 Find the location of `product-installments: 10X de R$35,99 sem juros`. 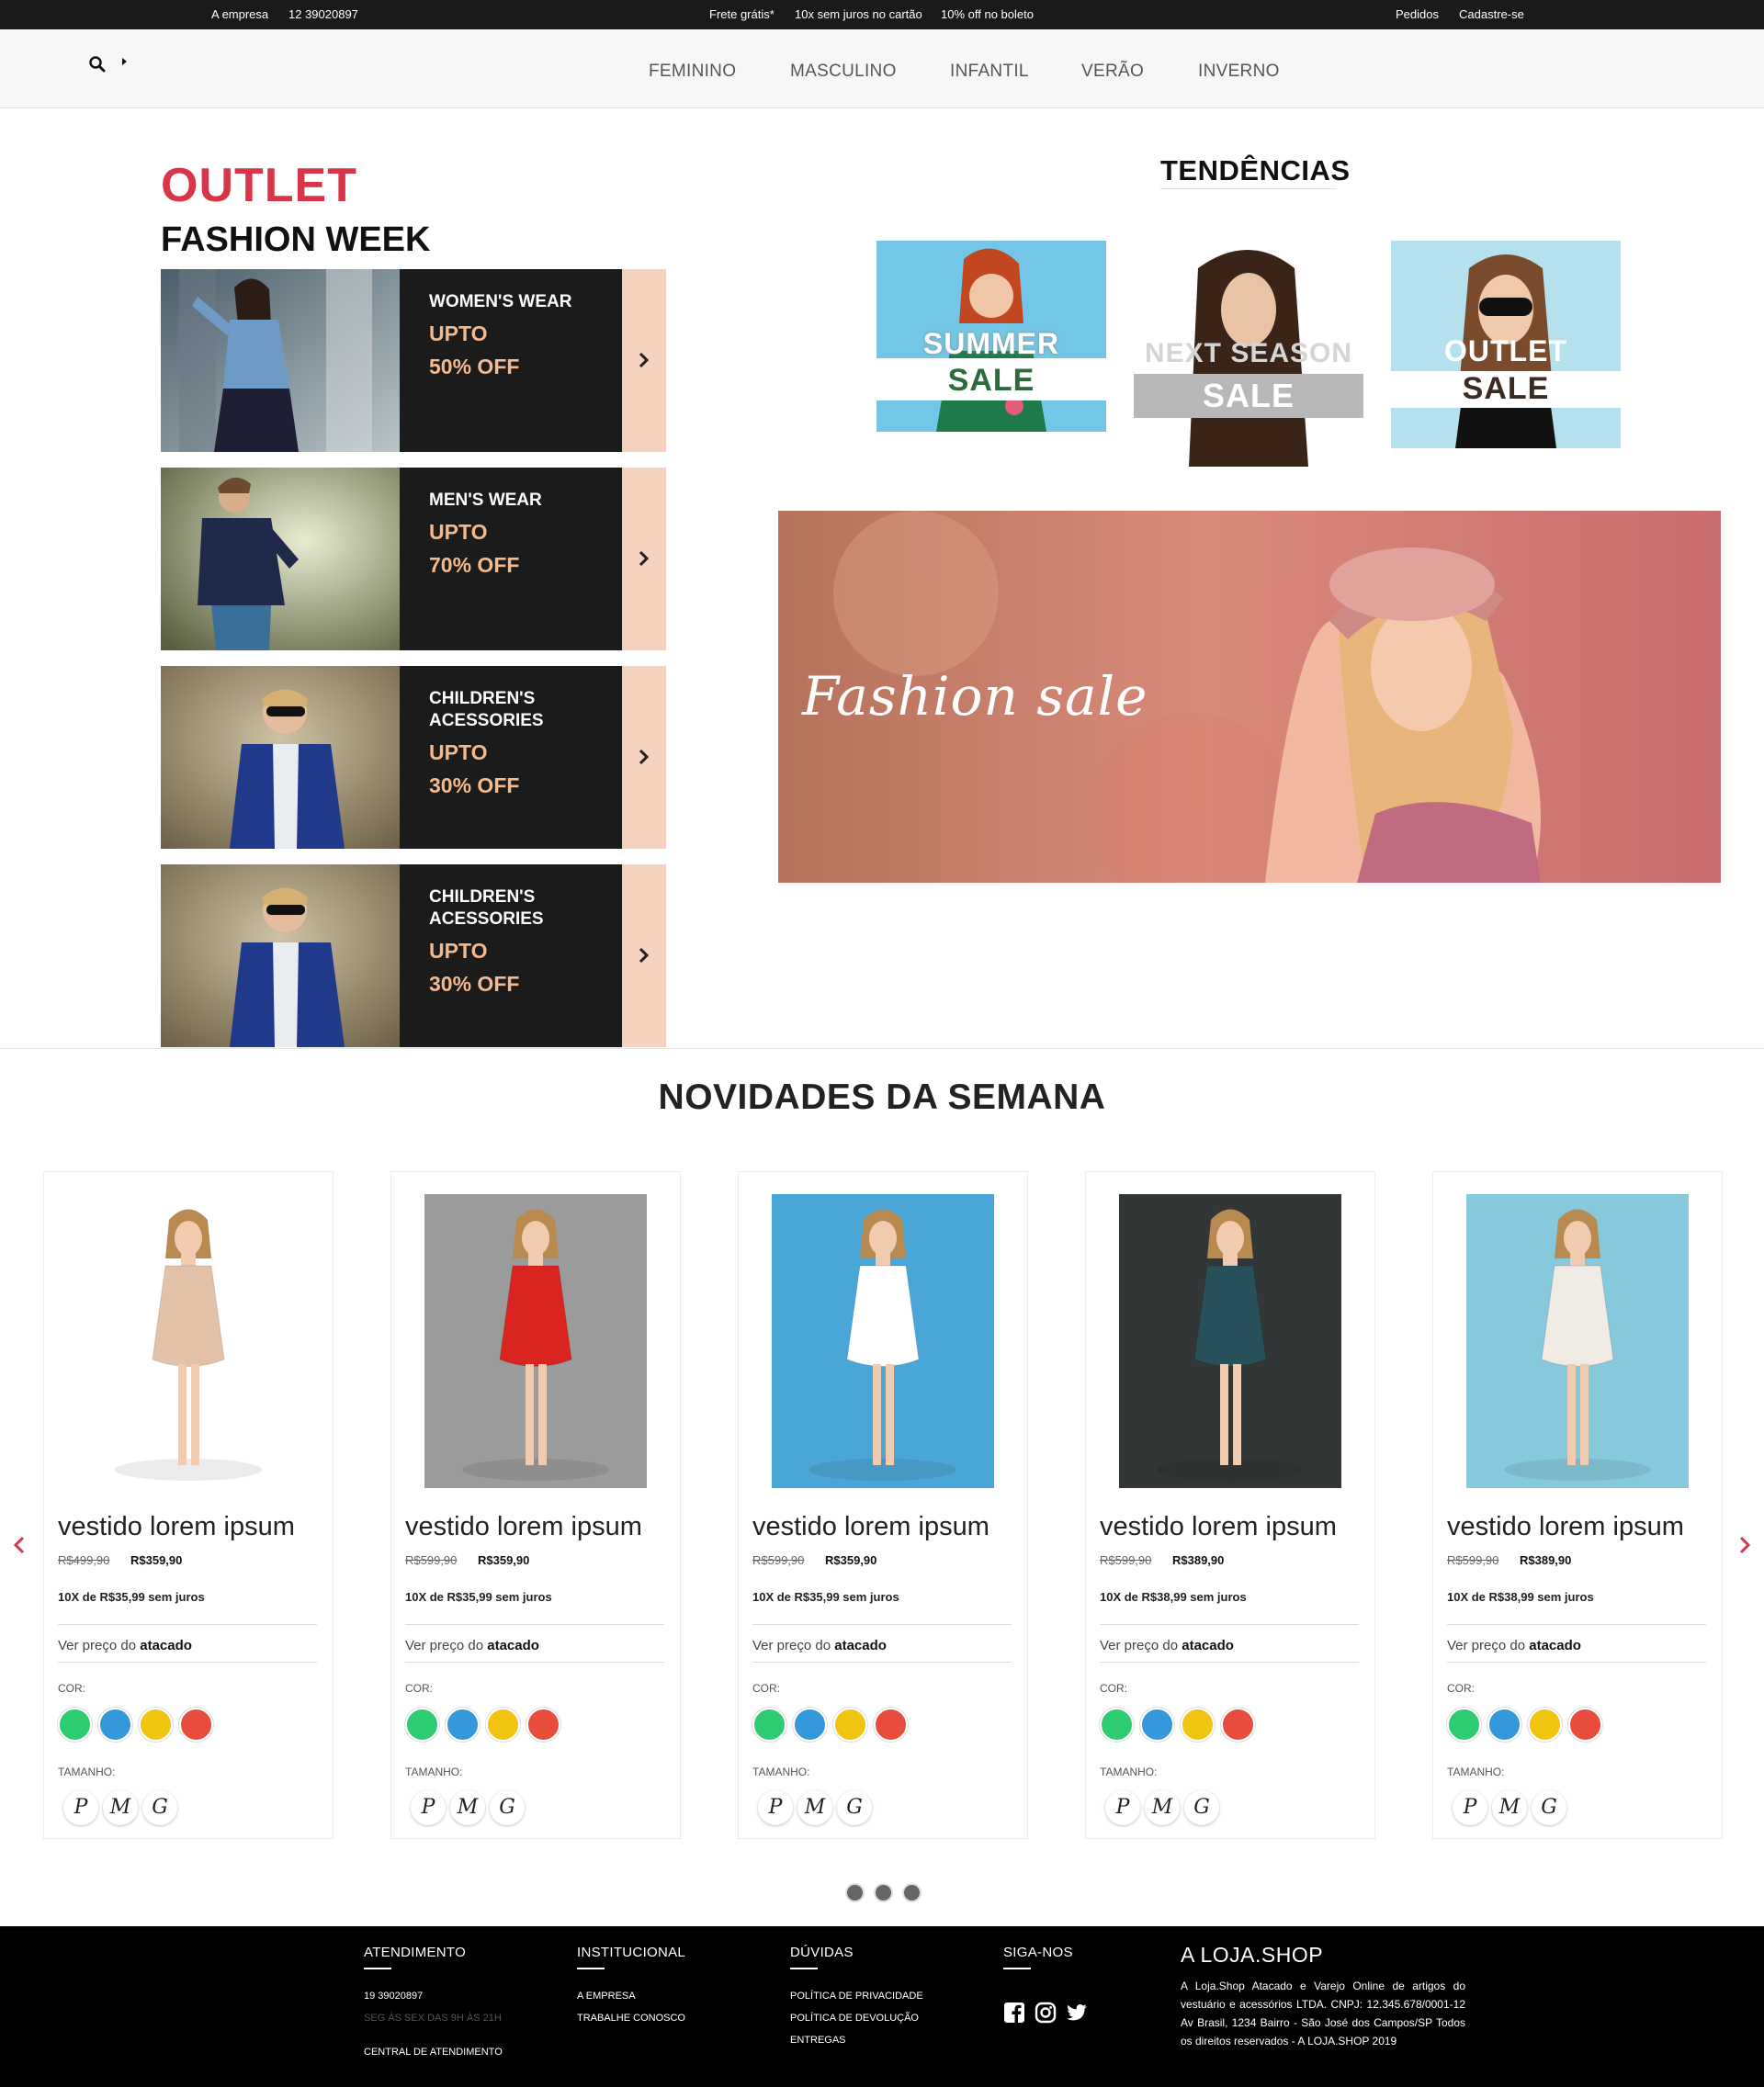

product-installments: 10X de R$35,99 sem juros is located at coordinates (826, 1597).